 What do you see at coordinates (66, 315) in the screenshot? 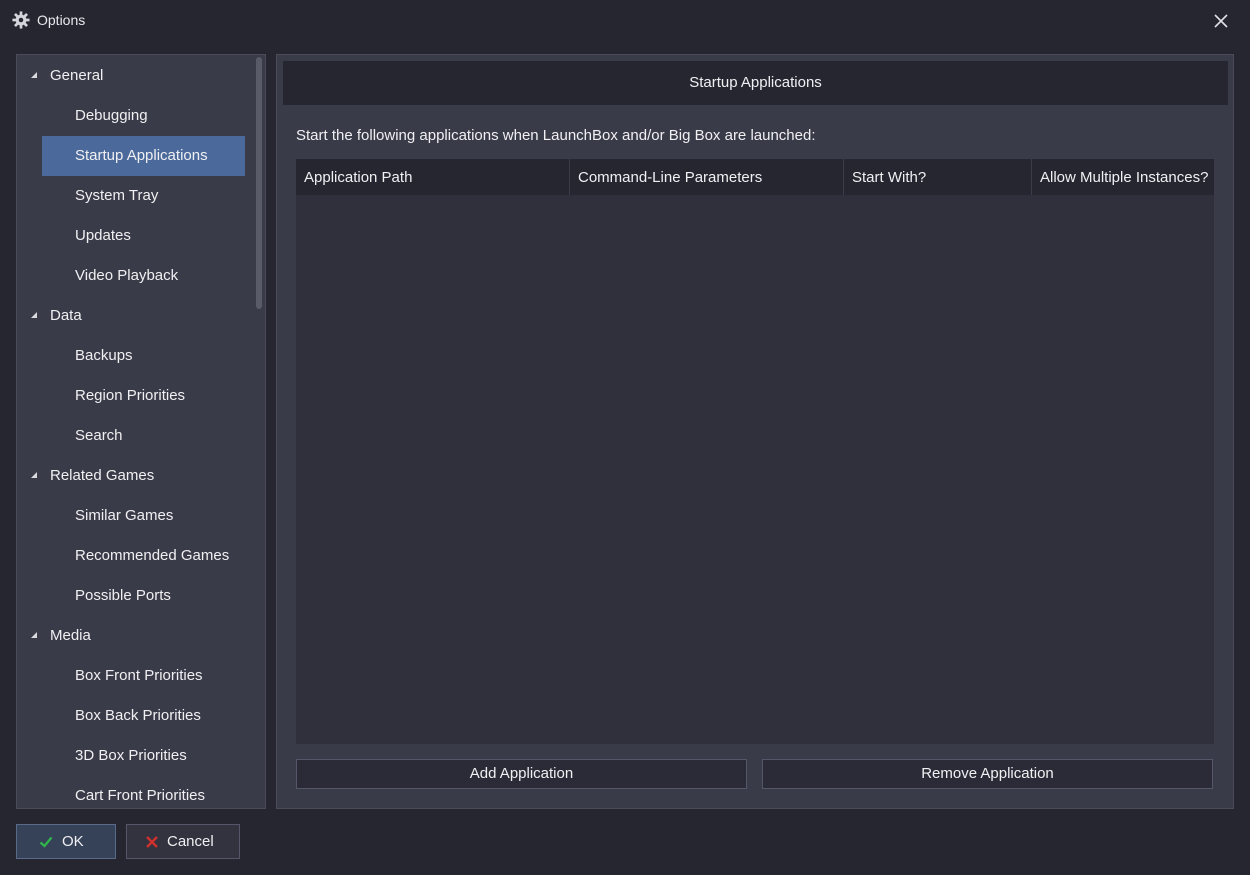
I see `tree-item-label: Data` at bounding box center [66, 315].